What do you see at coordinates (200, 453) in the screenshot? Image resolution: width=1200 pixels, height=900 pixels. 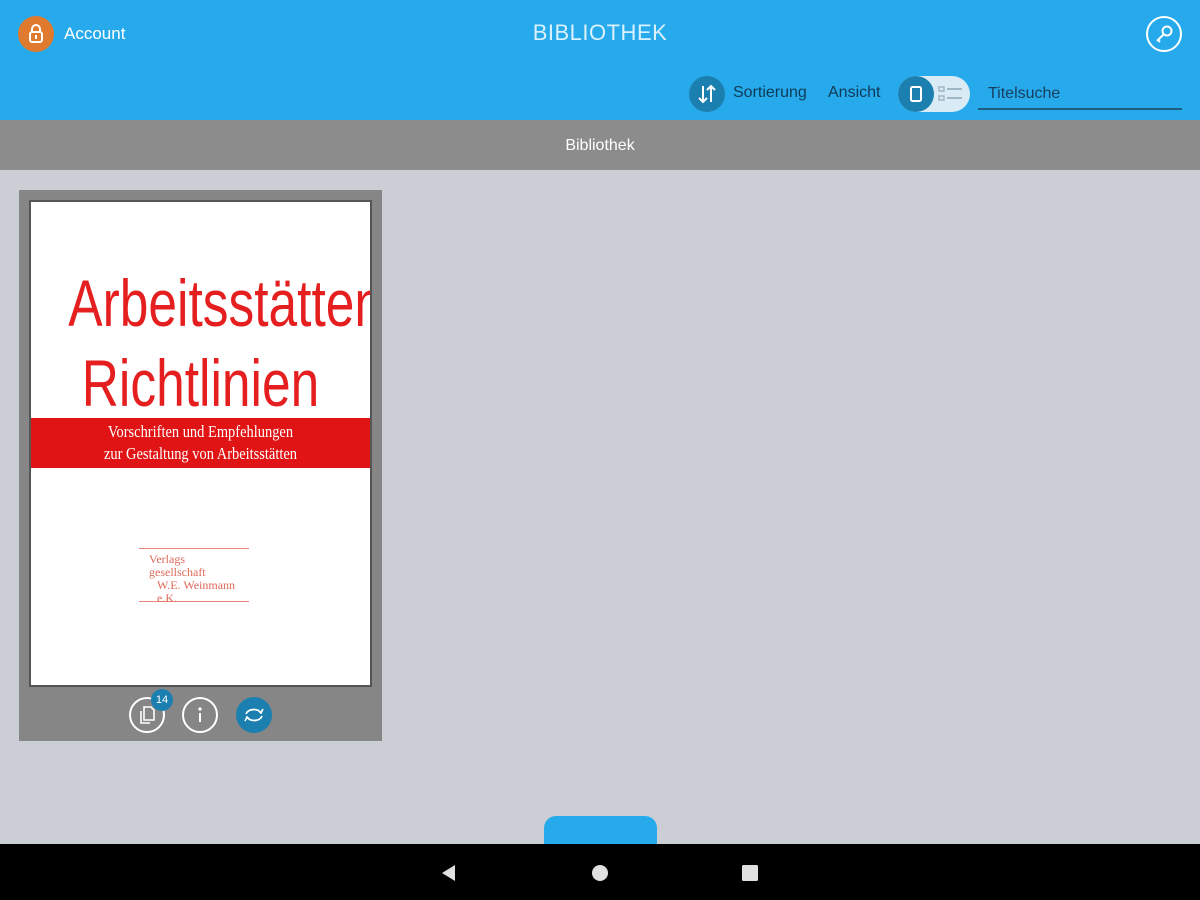 I see `cover-subtitle-line2: zur Gestaltung von Arbeitsstätten` at bounding box center [200, 453].